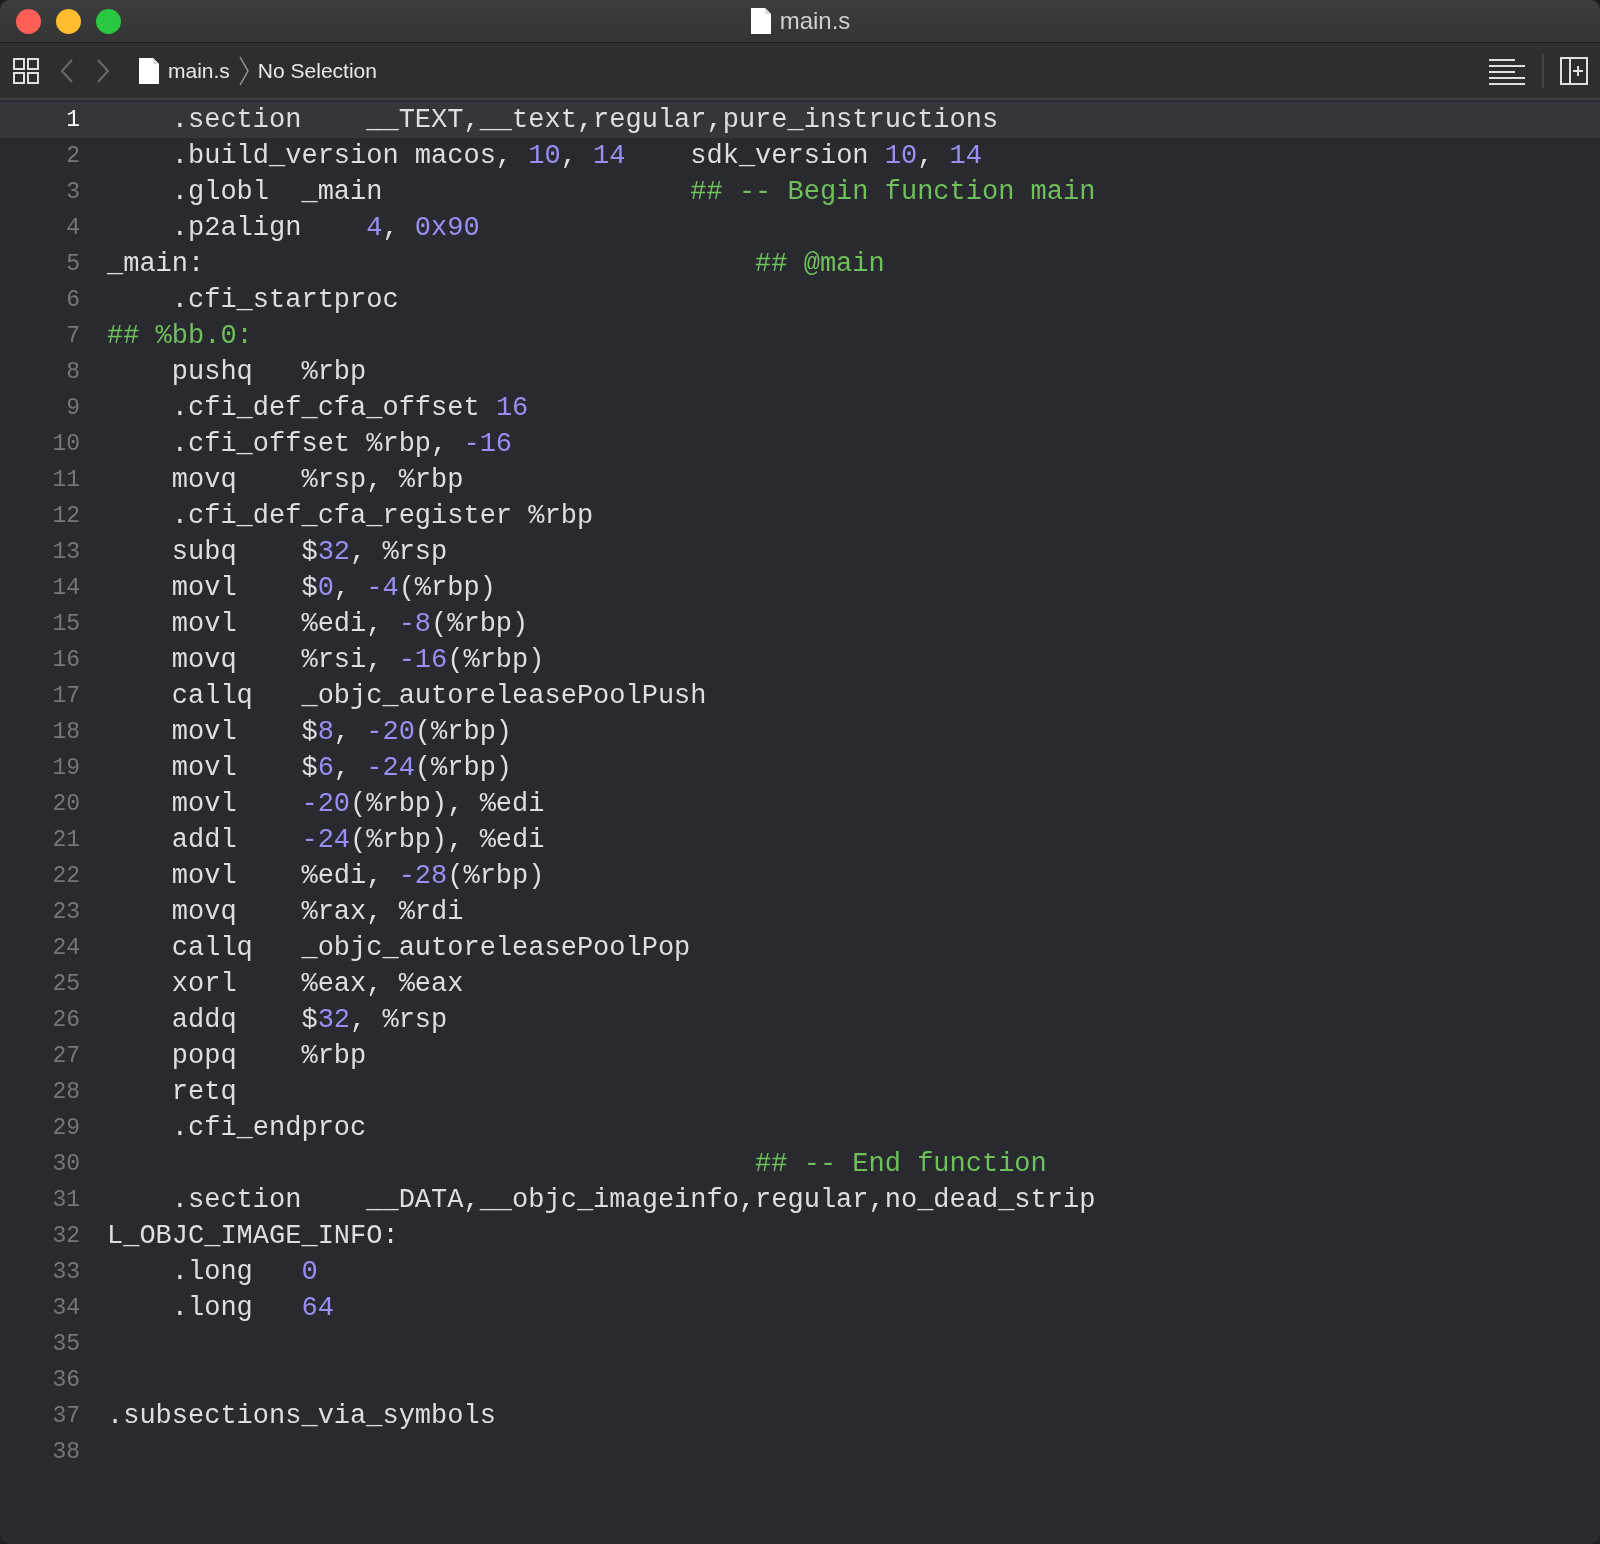 This screenshot has width=1600, height=1544. What do you see at coordinates (65, 1128) in the screenshot?
I see `line-number: 29` at bounding box center [65, 1128].